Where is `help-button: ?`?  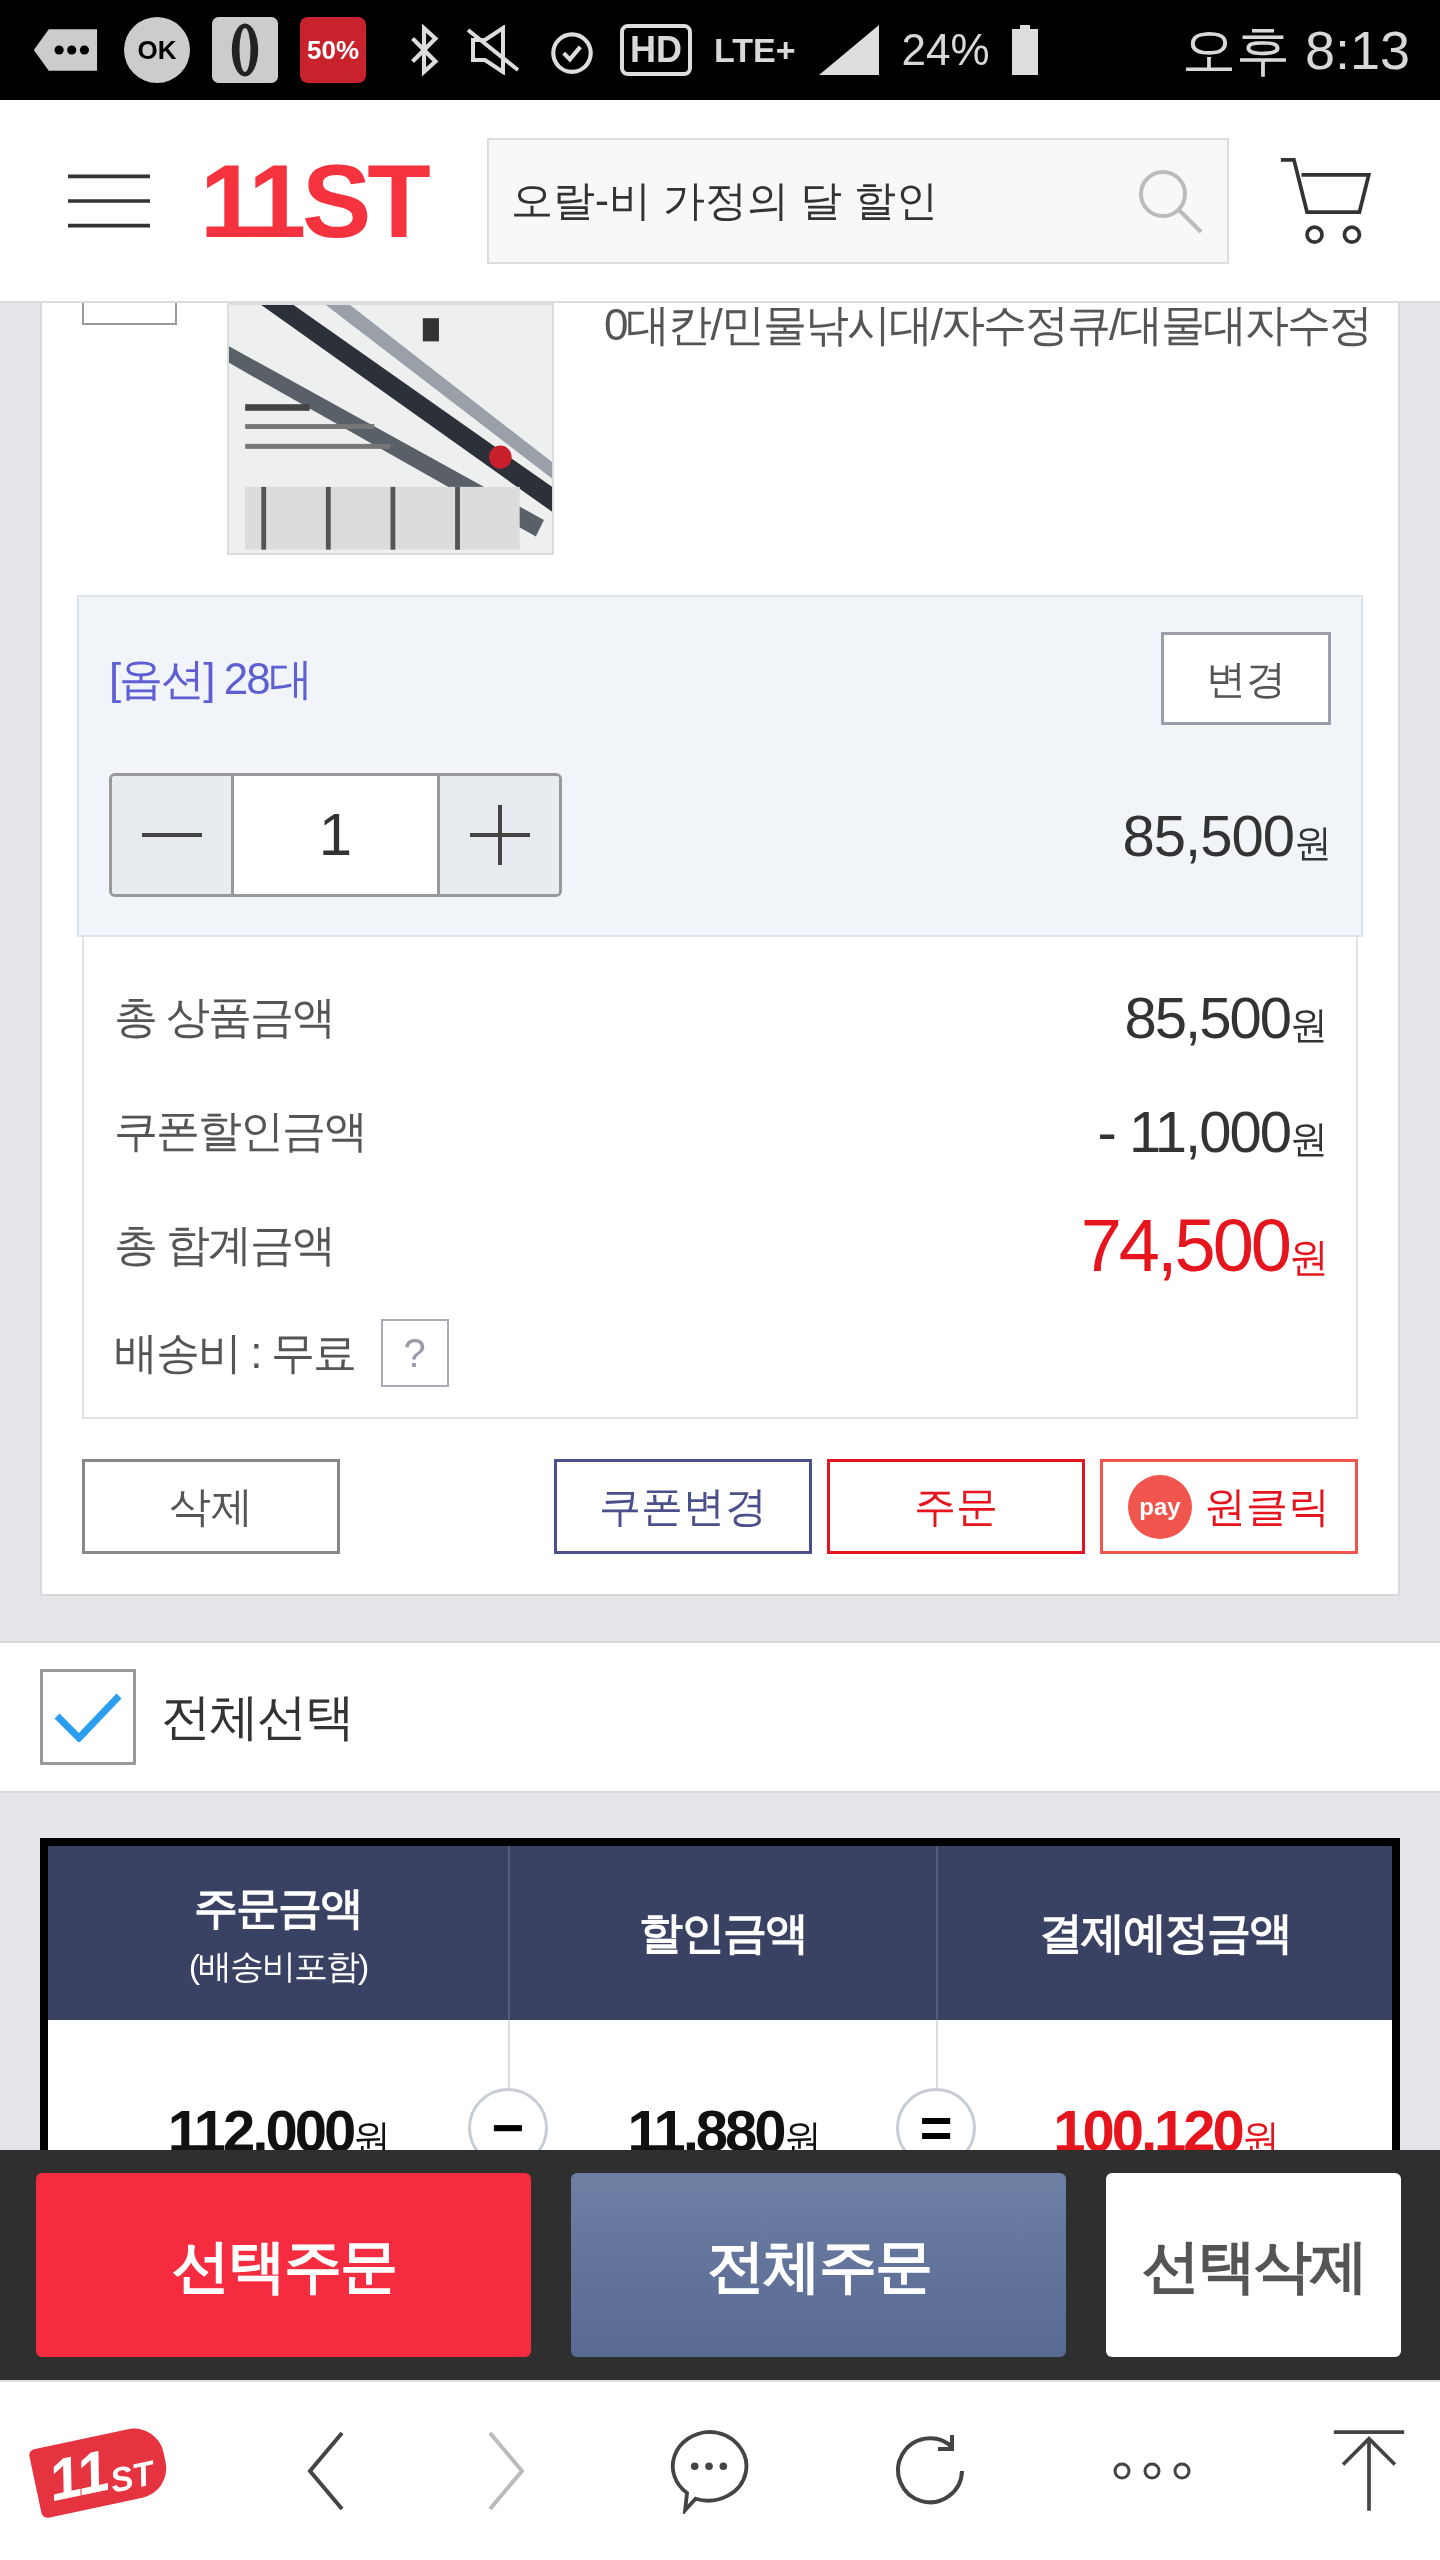 help-button: ? is located at coordinates (414, 1353).